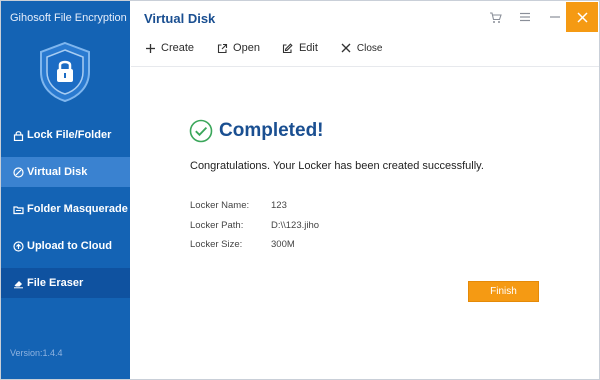  I want to click on sidebar-item-label: Lock File/Folder, so click(69, 135).